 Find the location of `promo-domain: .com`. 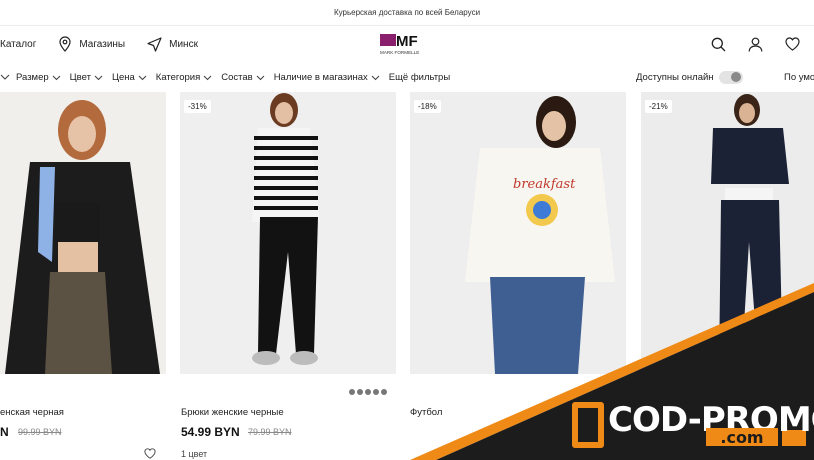

promo-domain: .com is located at coordinates (742, 437).